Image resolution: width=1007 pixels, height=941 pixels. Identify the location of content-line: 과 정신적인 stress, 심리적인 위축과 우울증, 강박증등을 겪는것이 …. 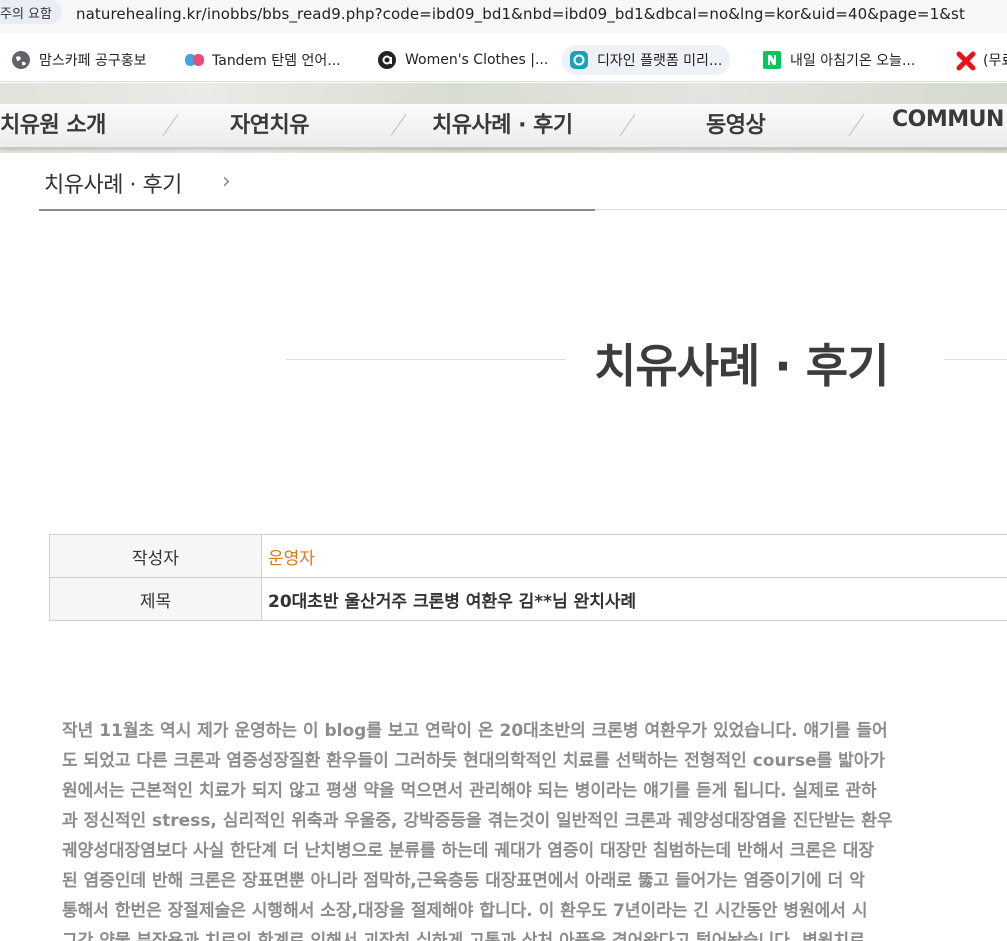
(477, 821).